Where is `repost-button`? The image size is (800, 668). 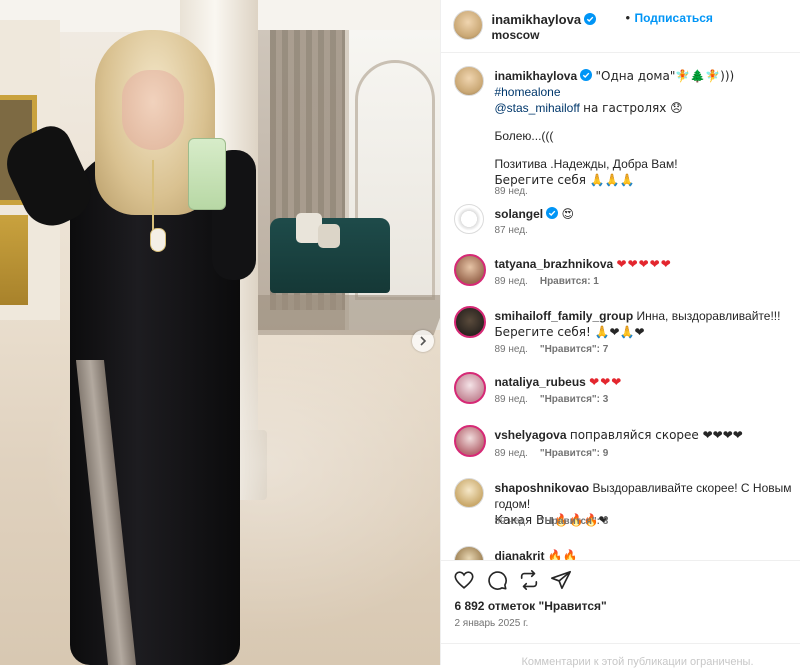 repost-button is located at coordinates (529, 580).